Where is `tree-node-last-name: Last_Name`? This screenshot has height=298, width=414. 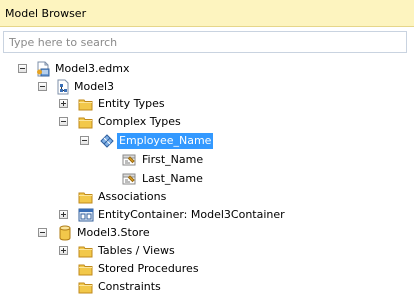 tree-node-last-name: Last_Name is located at coordinates (110, 179).